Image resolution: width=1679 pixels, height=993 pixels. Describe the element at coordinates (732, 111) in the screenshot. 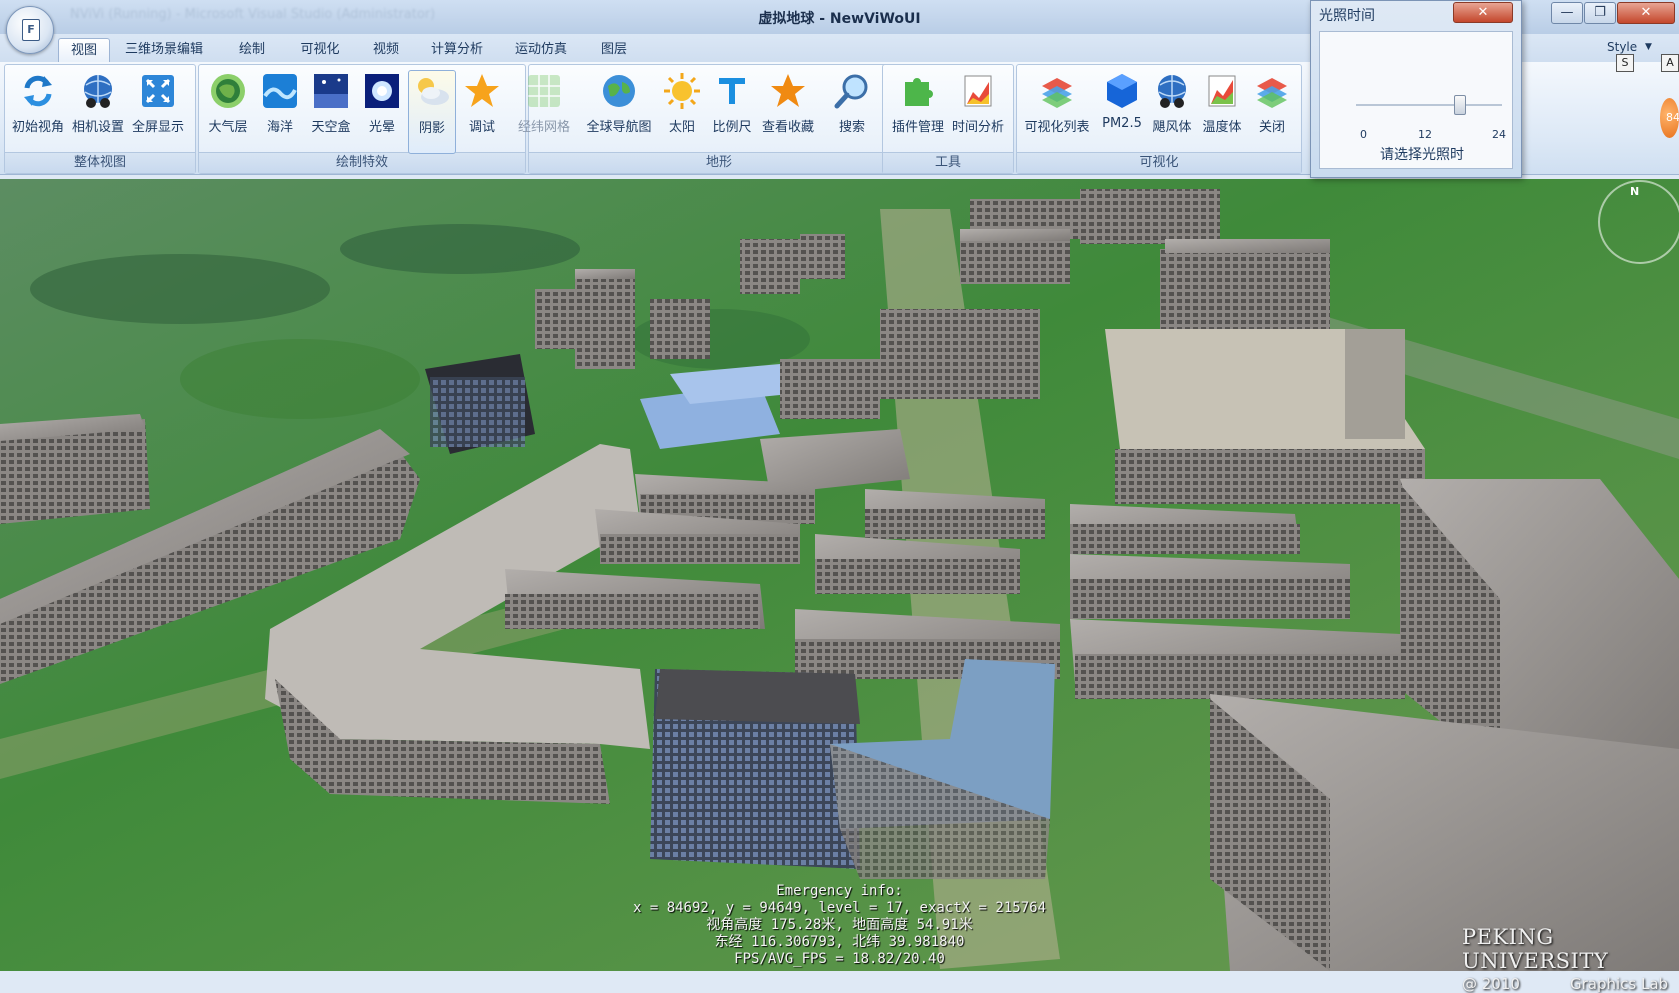

I see `scale-bar-button: 比例尺` at that location.